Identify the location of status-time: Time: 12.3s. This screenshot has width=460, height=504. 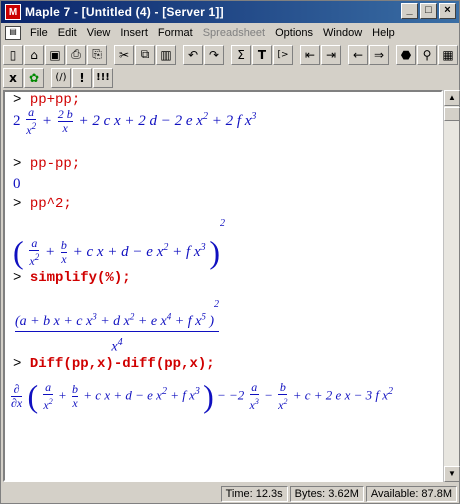
(254, 493).